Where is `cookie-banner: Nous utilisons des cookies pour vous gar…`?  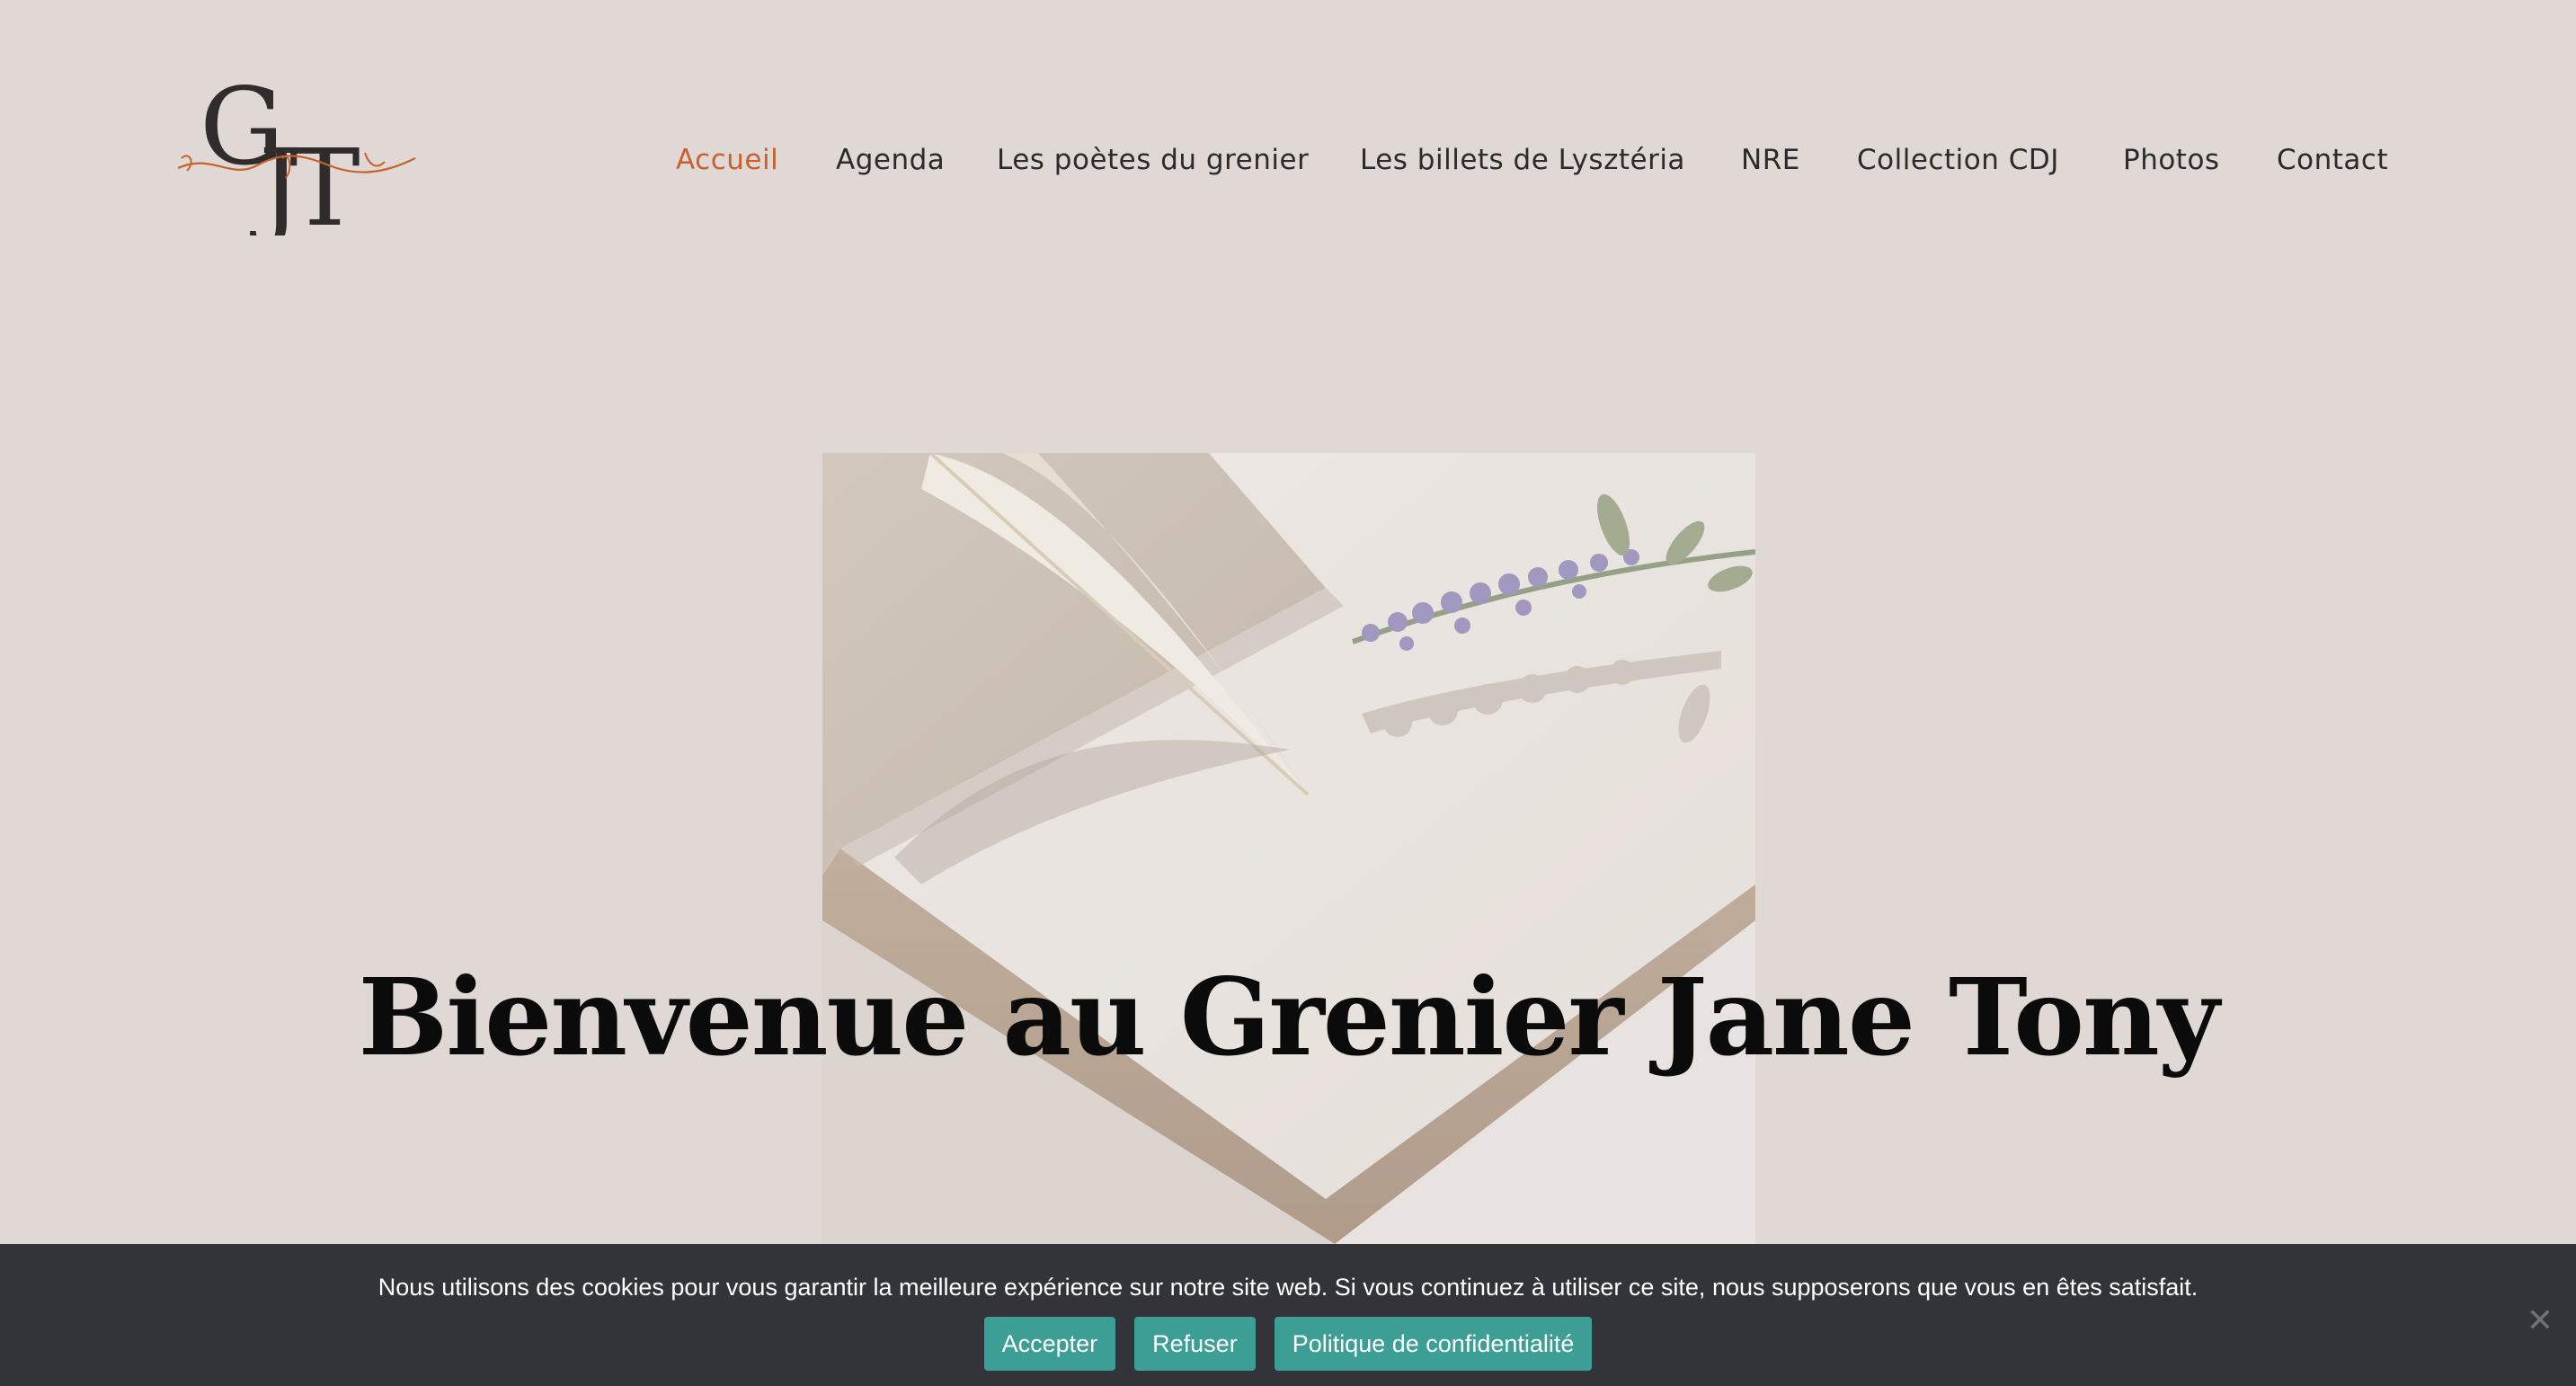 cookie-banner: Nous utilisons des cookies pour vous gar… is located at coordinates (1288, 1315).